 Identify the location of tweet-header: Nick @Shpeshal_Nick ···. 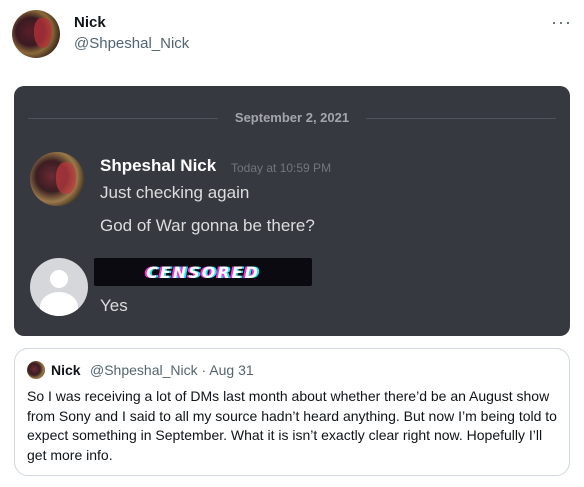
(292, 36).